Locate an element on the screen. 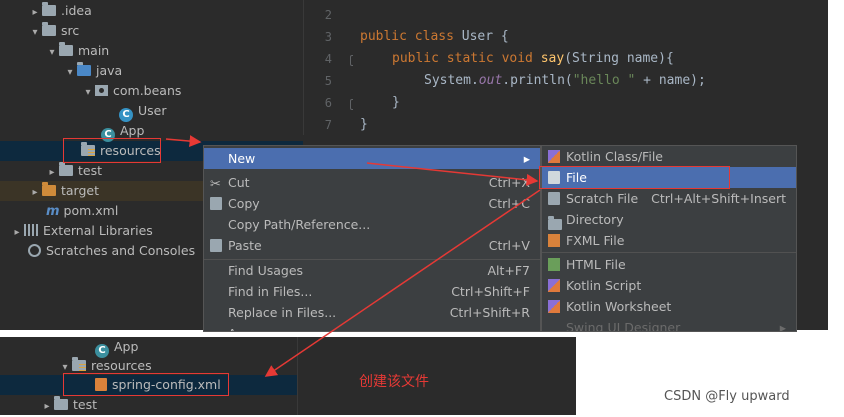 The image size is (844, 417). arrow-new-to-file is located at coordinates (452, 174).